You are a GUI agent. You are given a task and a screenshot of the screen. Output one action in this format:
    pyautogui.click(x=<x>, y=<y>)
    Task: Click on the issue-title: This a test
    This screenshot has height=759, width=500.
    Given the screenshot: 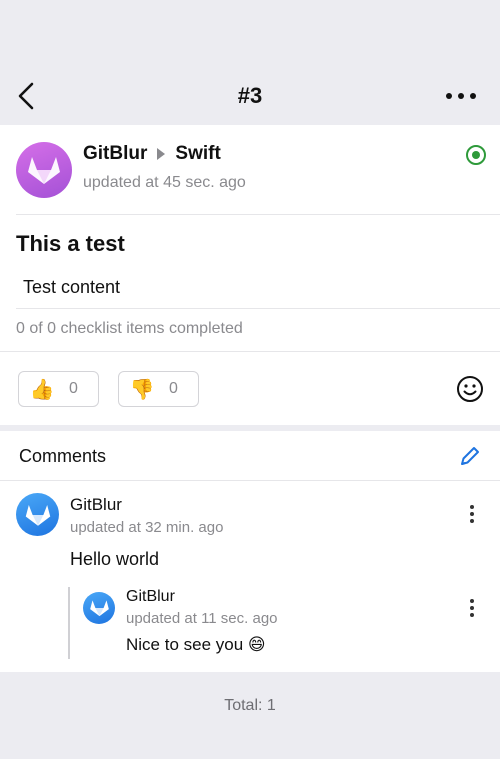 What is the action you would take?
    pyautogui.click(x=70, y=243)
    